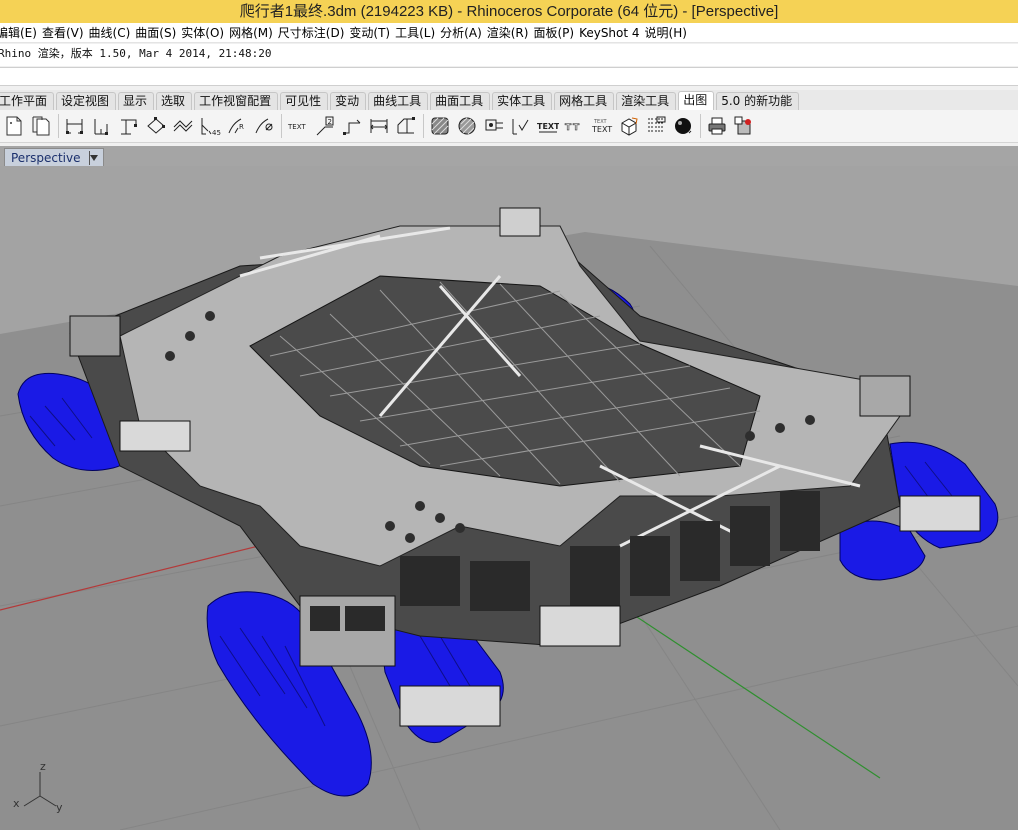 The width and height of the screenshot is (1018, 830). Describe the element at coordinates (264, 126) in the screenshot. I see `diameter-dimension-icon` at that location.